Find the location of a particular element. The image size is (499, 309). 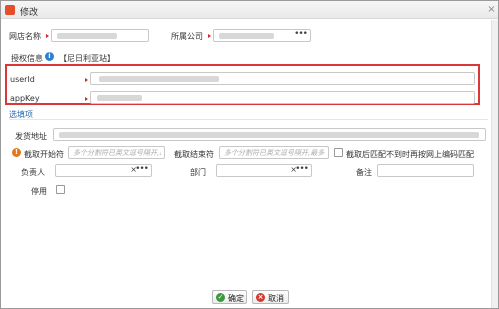

start-char-input: 多个分割符已英文逗号隔开,最多 is located at coordinates (116, 152).